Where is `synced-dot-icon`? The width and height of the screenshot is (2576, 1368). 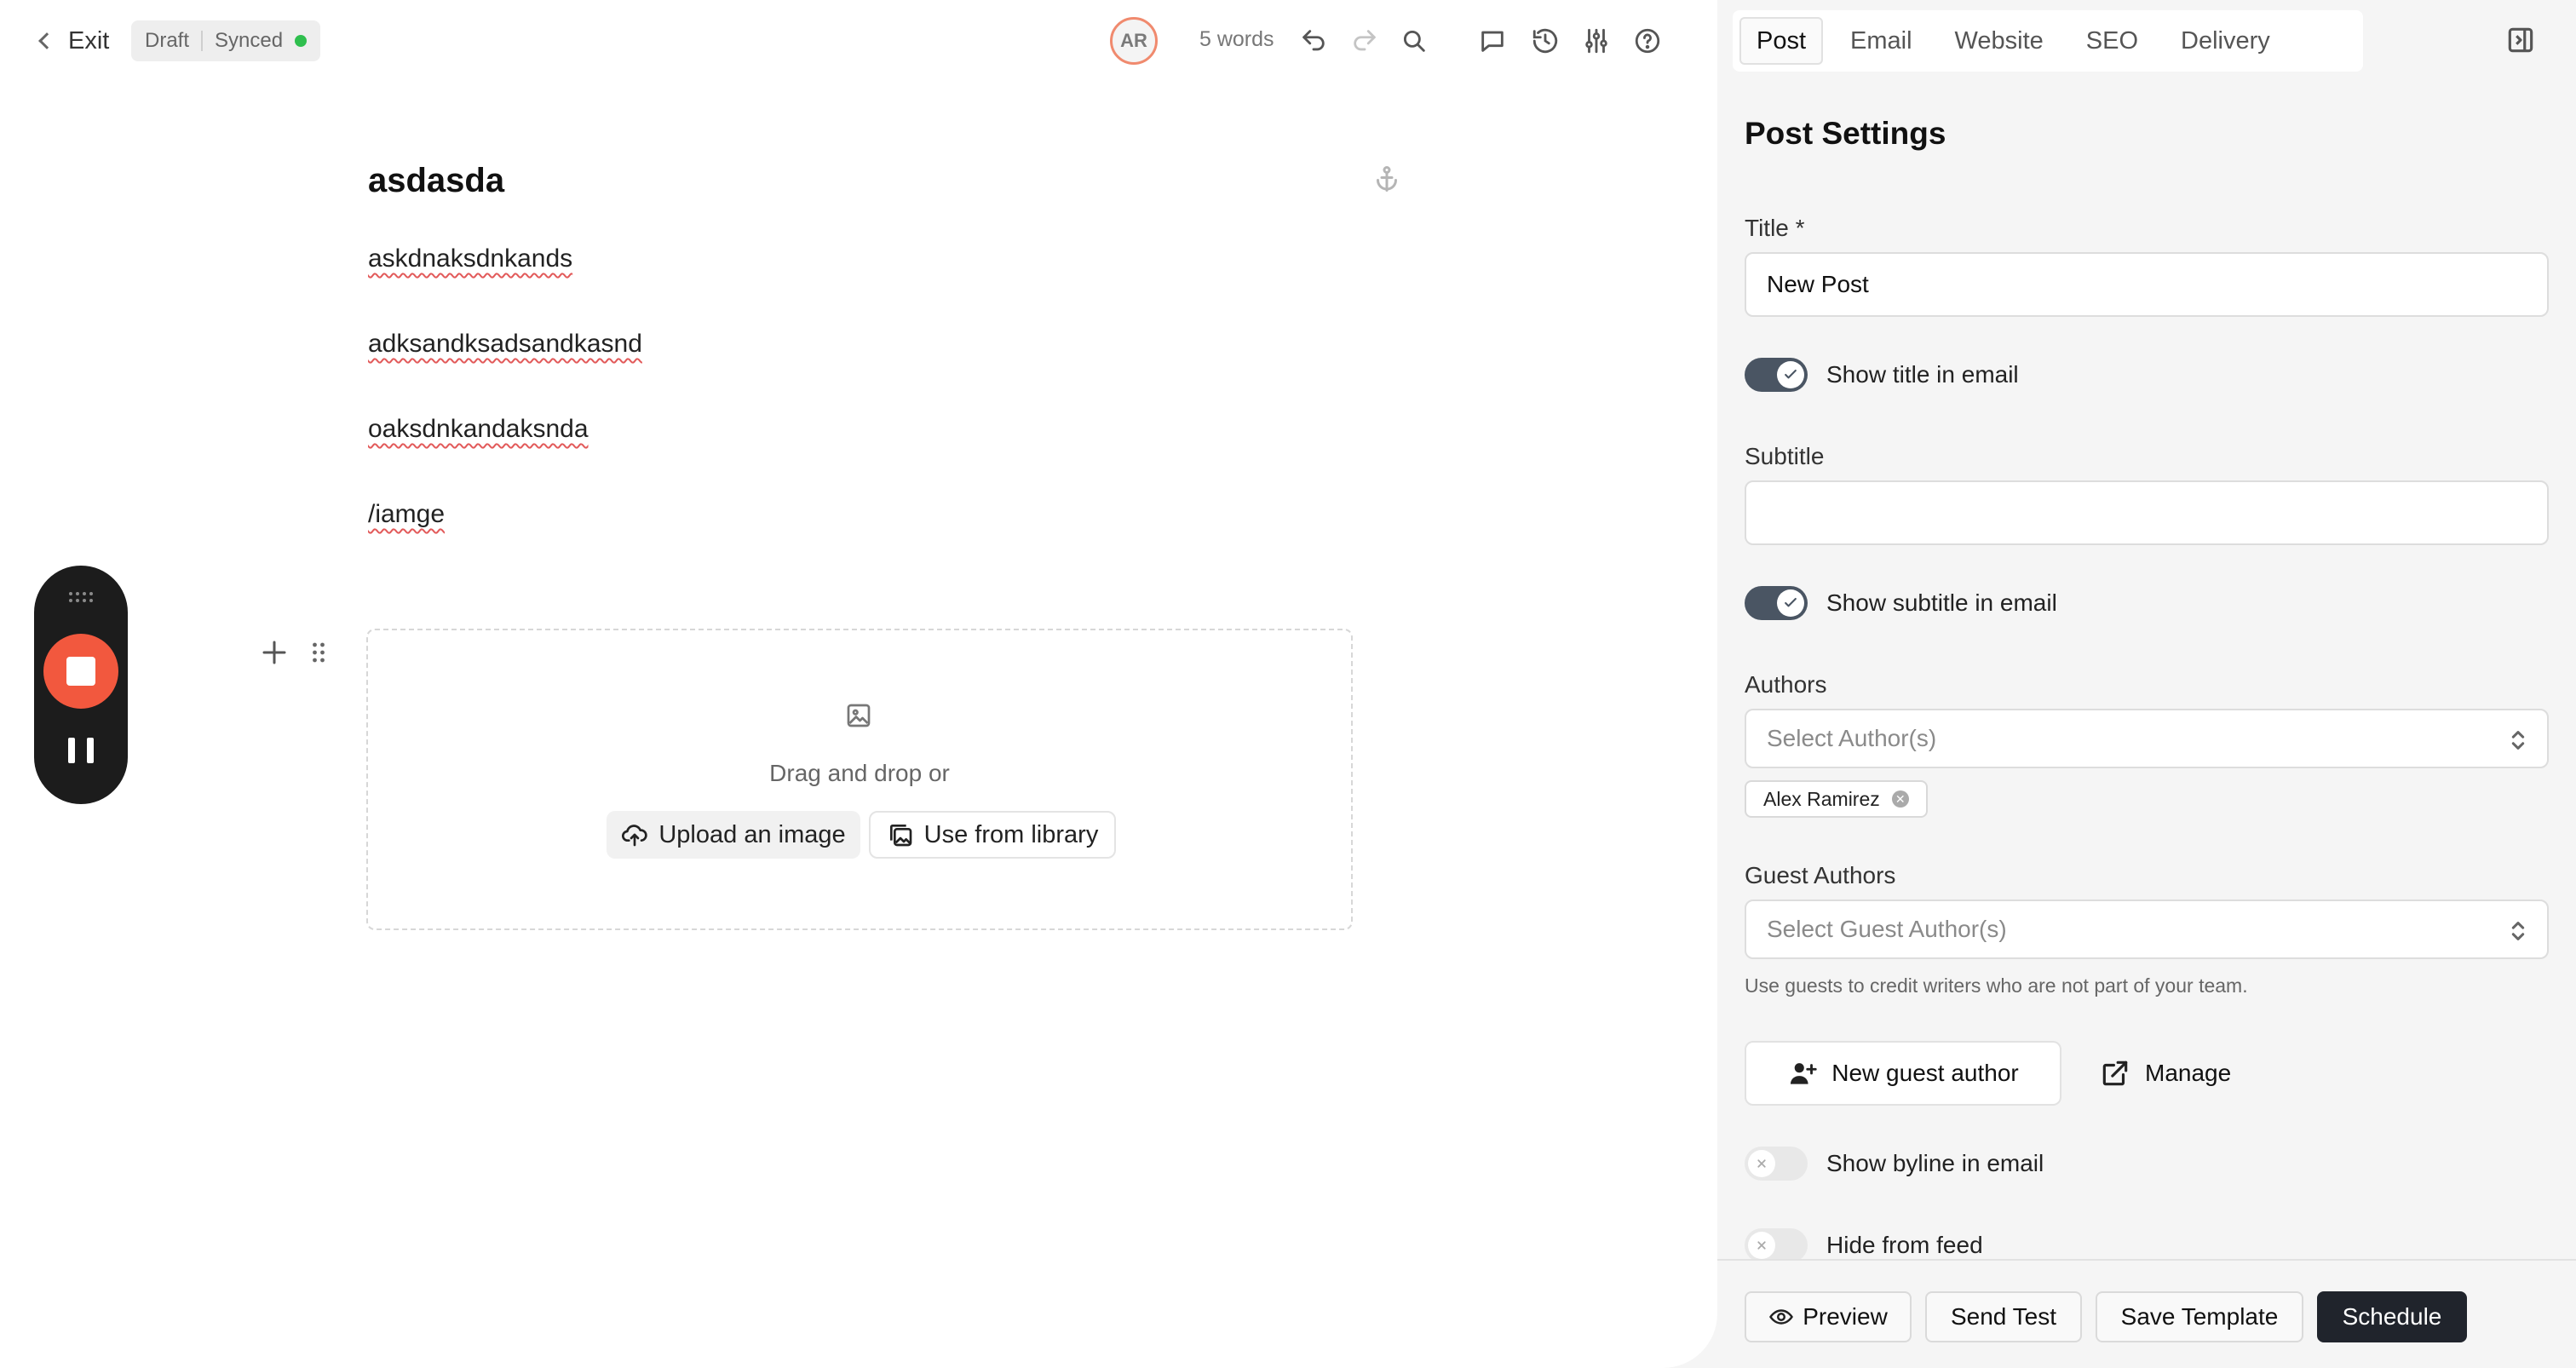 synced-dot-icon is located at coordinates (302, 41).